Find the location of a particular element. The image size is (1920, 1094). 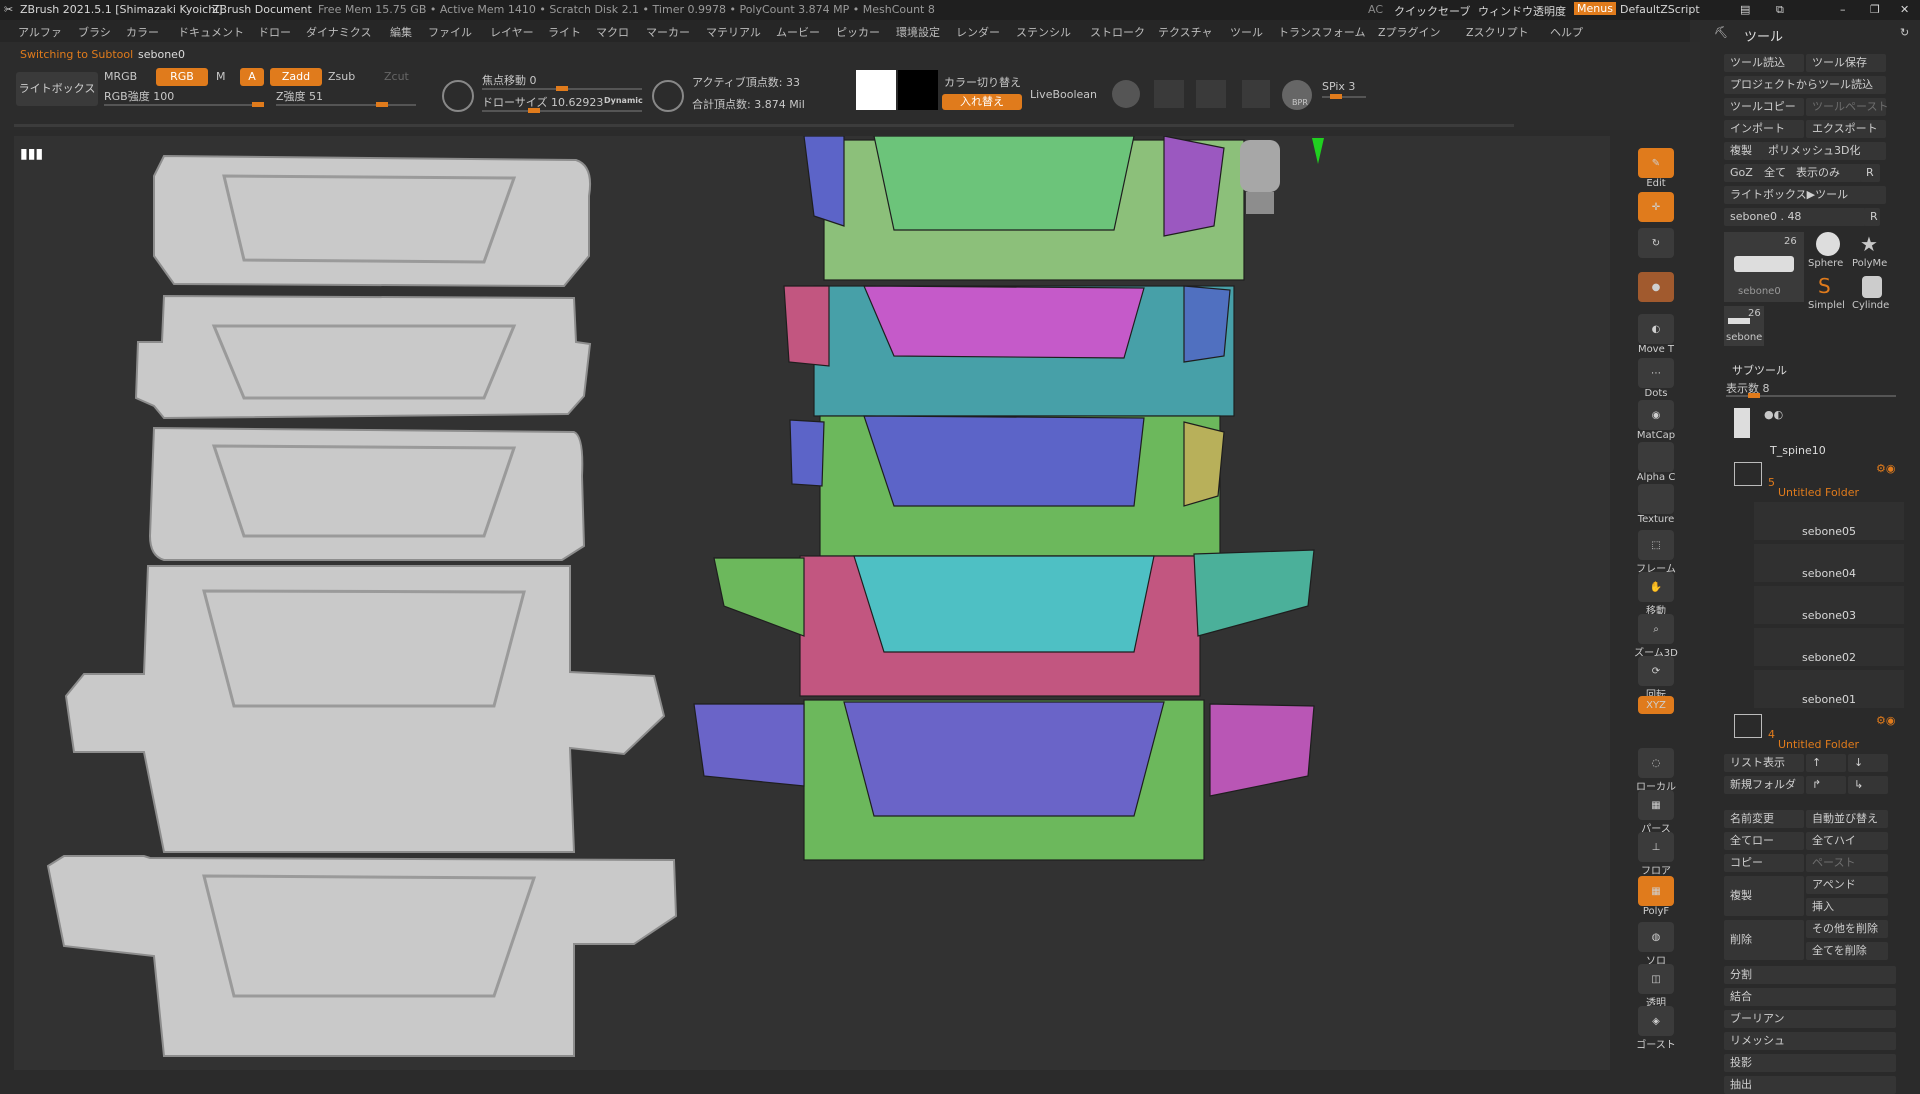

cylinder-tool-button: Cylinde is located at coordinates (1872, 293).